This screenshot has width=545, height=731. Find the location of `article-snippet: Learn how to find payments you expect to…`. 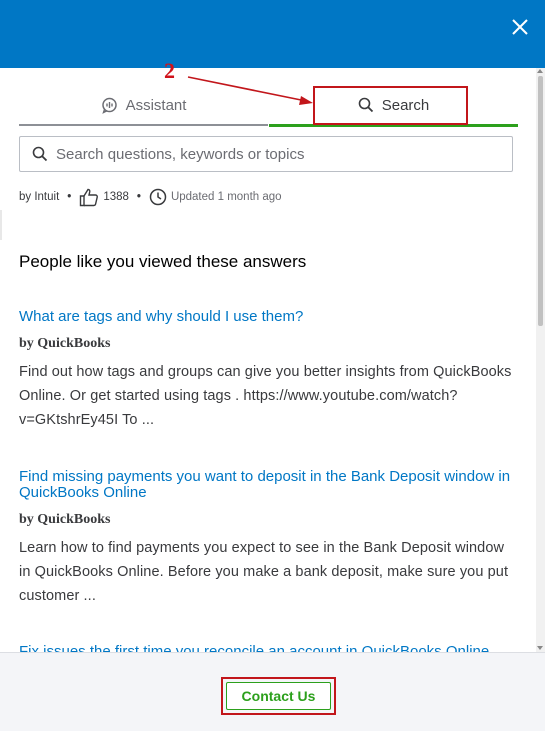

article-snippet: Learn how to find payments you expect to… is located at coordinates (264, 572).